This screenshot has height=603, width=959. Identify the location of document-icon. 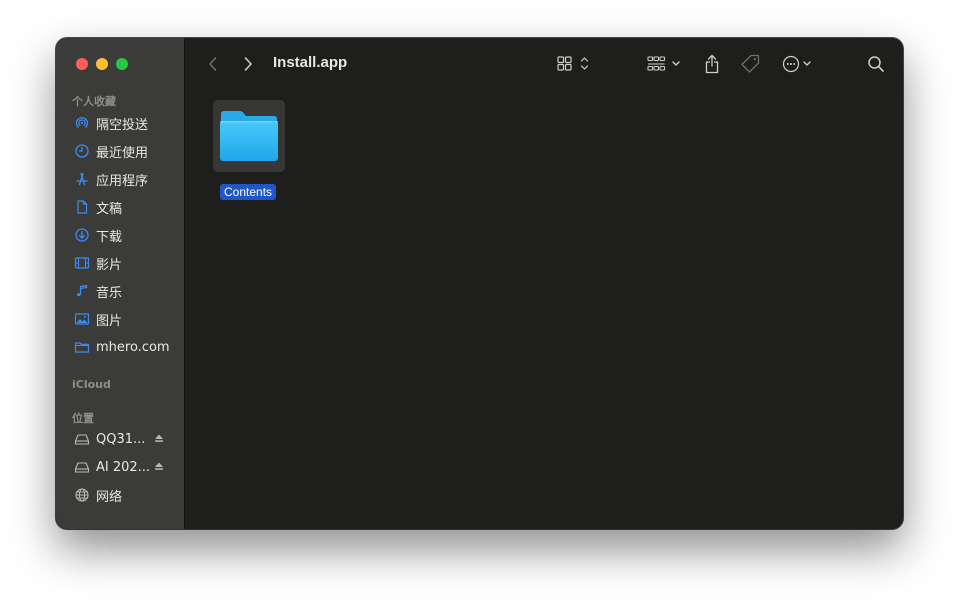
(82, 207).